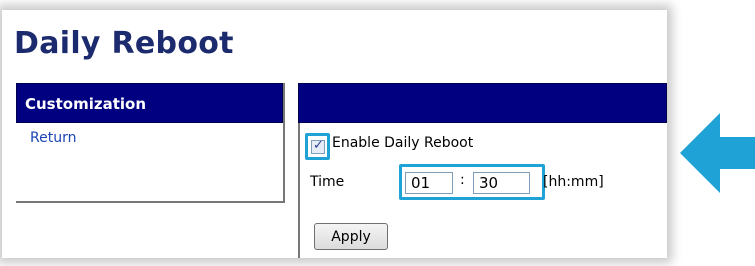 The height and width of the screenshot is (266, 755). Describe the element at coordinates (327, 182) in the screenshot. I see `time-label: Time` at that location.